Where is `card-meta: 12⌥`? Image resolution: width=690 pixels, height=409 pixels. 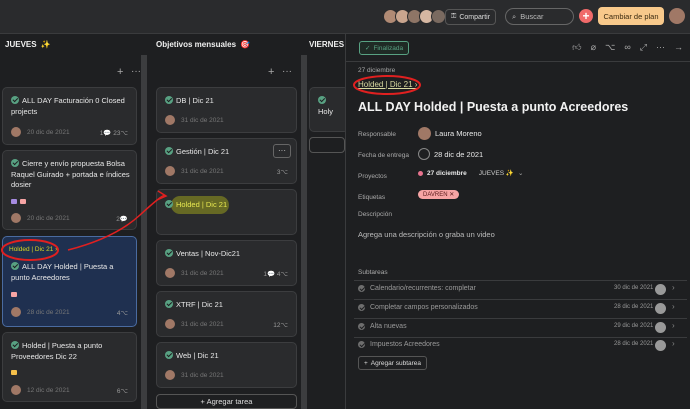 card-meta: 12⌥ is located at coordinates (280, 325).